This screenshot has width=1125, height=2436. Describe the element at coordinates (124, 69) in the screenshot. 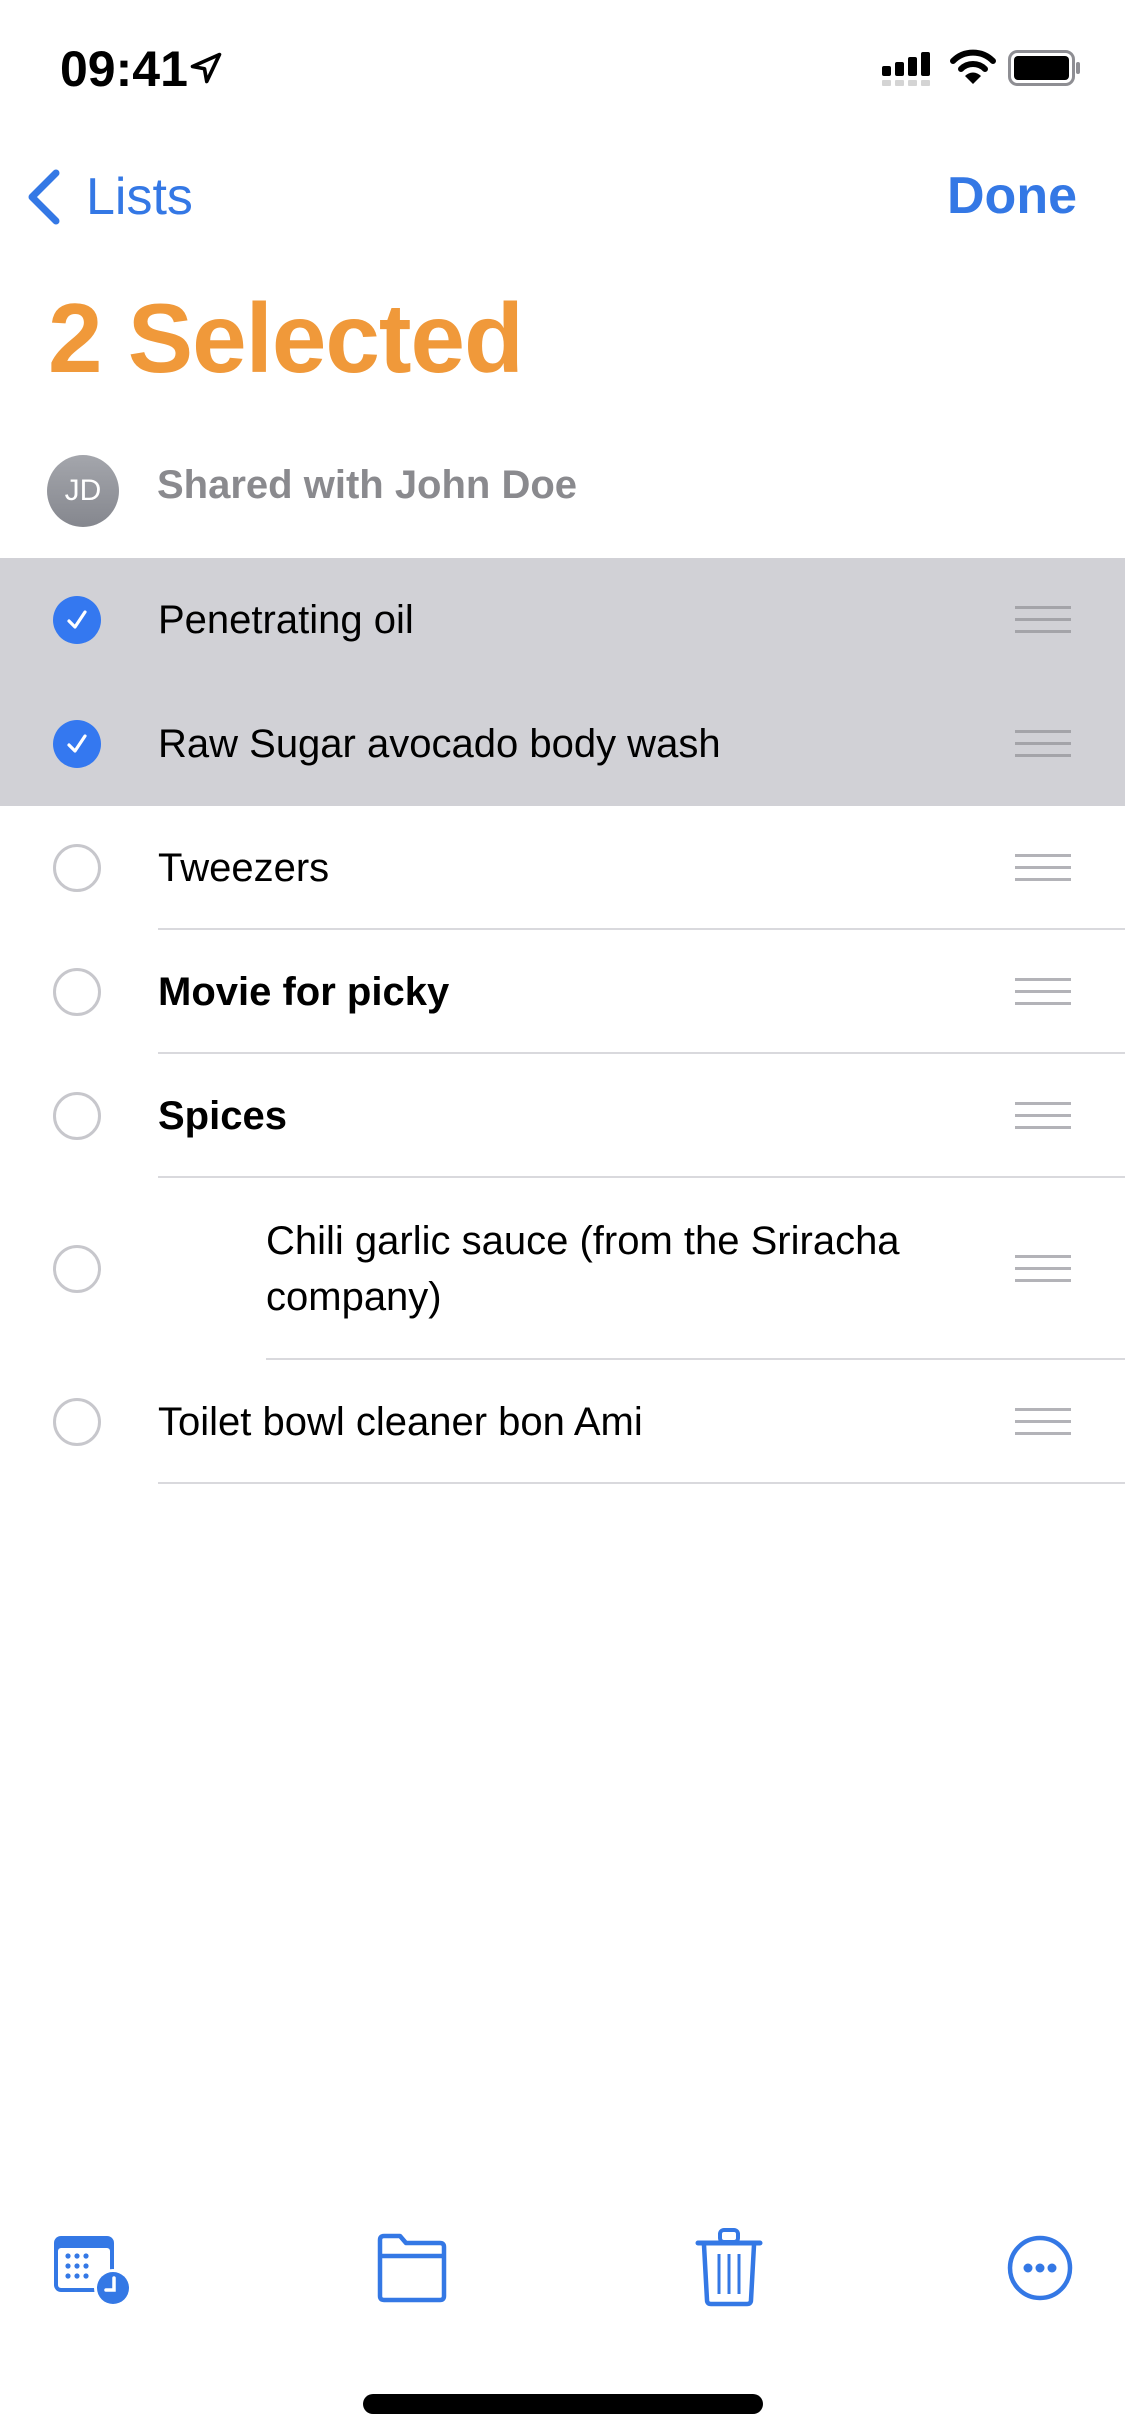

I see `status-time: 09:41` at that location.